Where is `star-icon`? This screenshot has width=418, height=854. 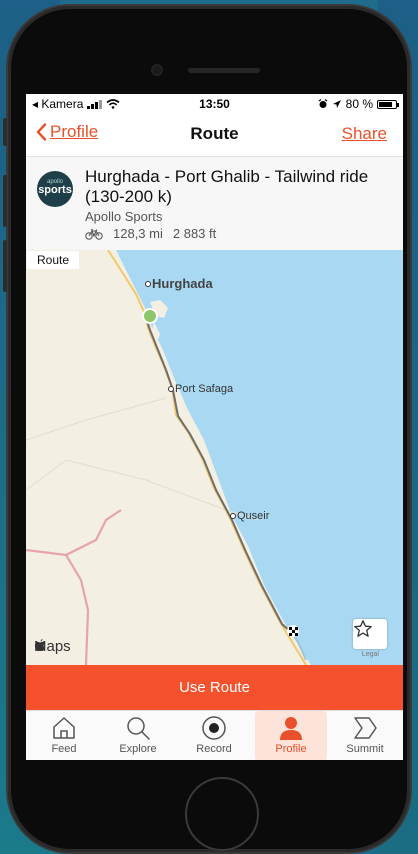
star-icon is located at coordinates (363, 628).